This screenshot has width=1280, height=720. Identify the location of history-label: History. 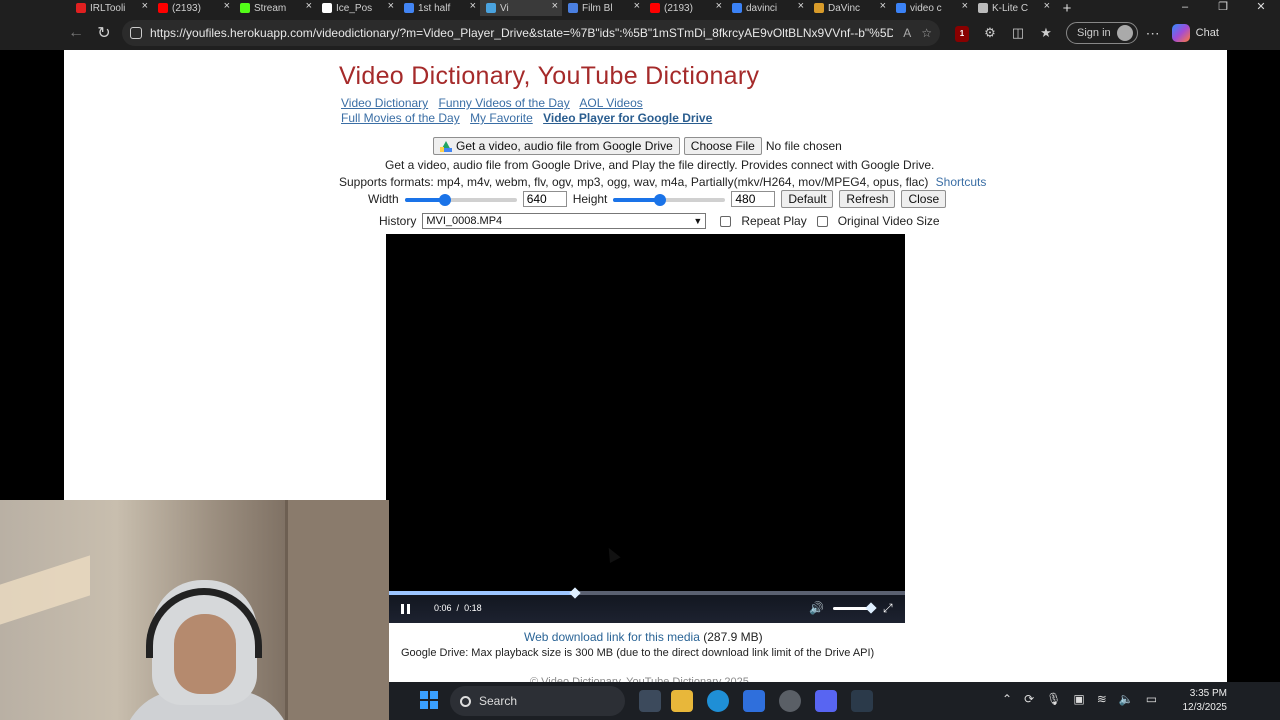
(398, 221).